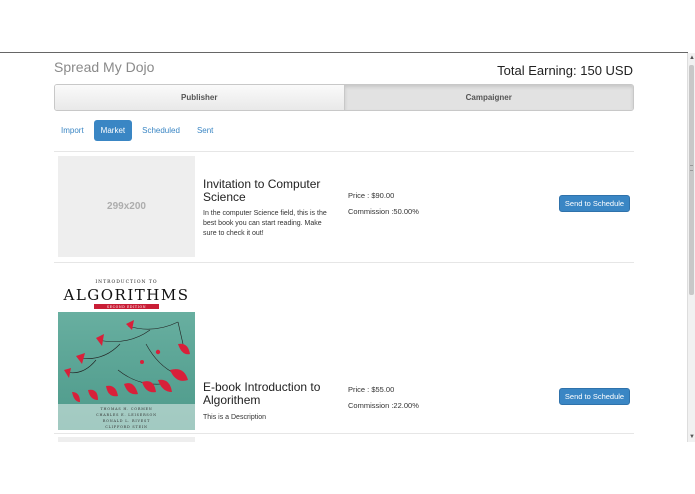 The width and height of the screenshot is (695, 494). What do you see at coordinates (262, 190) in the screenshot?
I see `item-title: Invitation to Computer Science` at bounding box center [262, 190].